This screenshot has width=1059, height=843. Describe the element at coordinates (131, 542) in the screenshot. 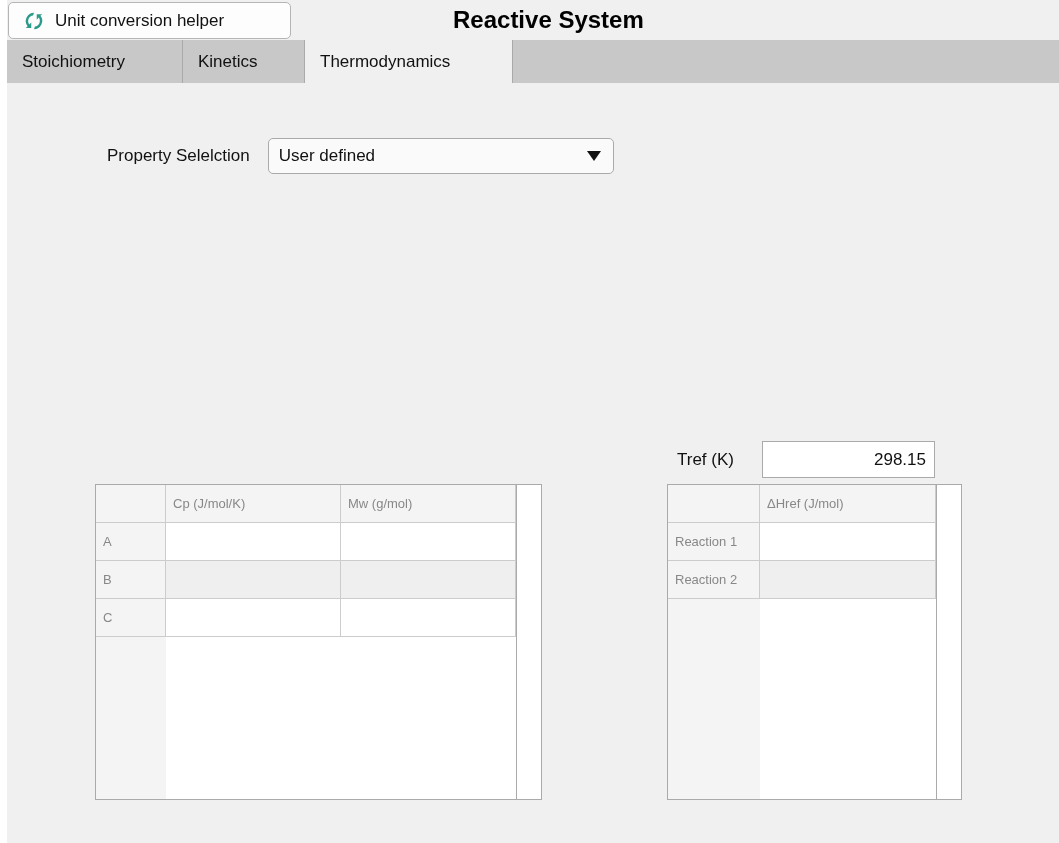

I see `row-header: A` at that location.